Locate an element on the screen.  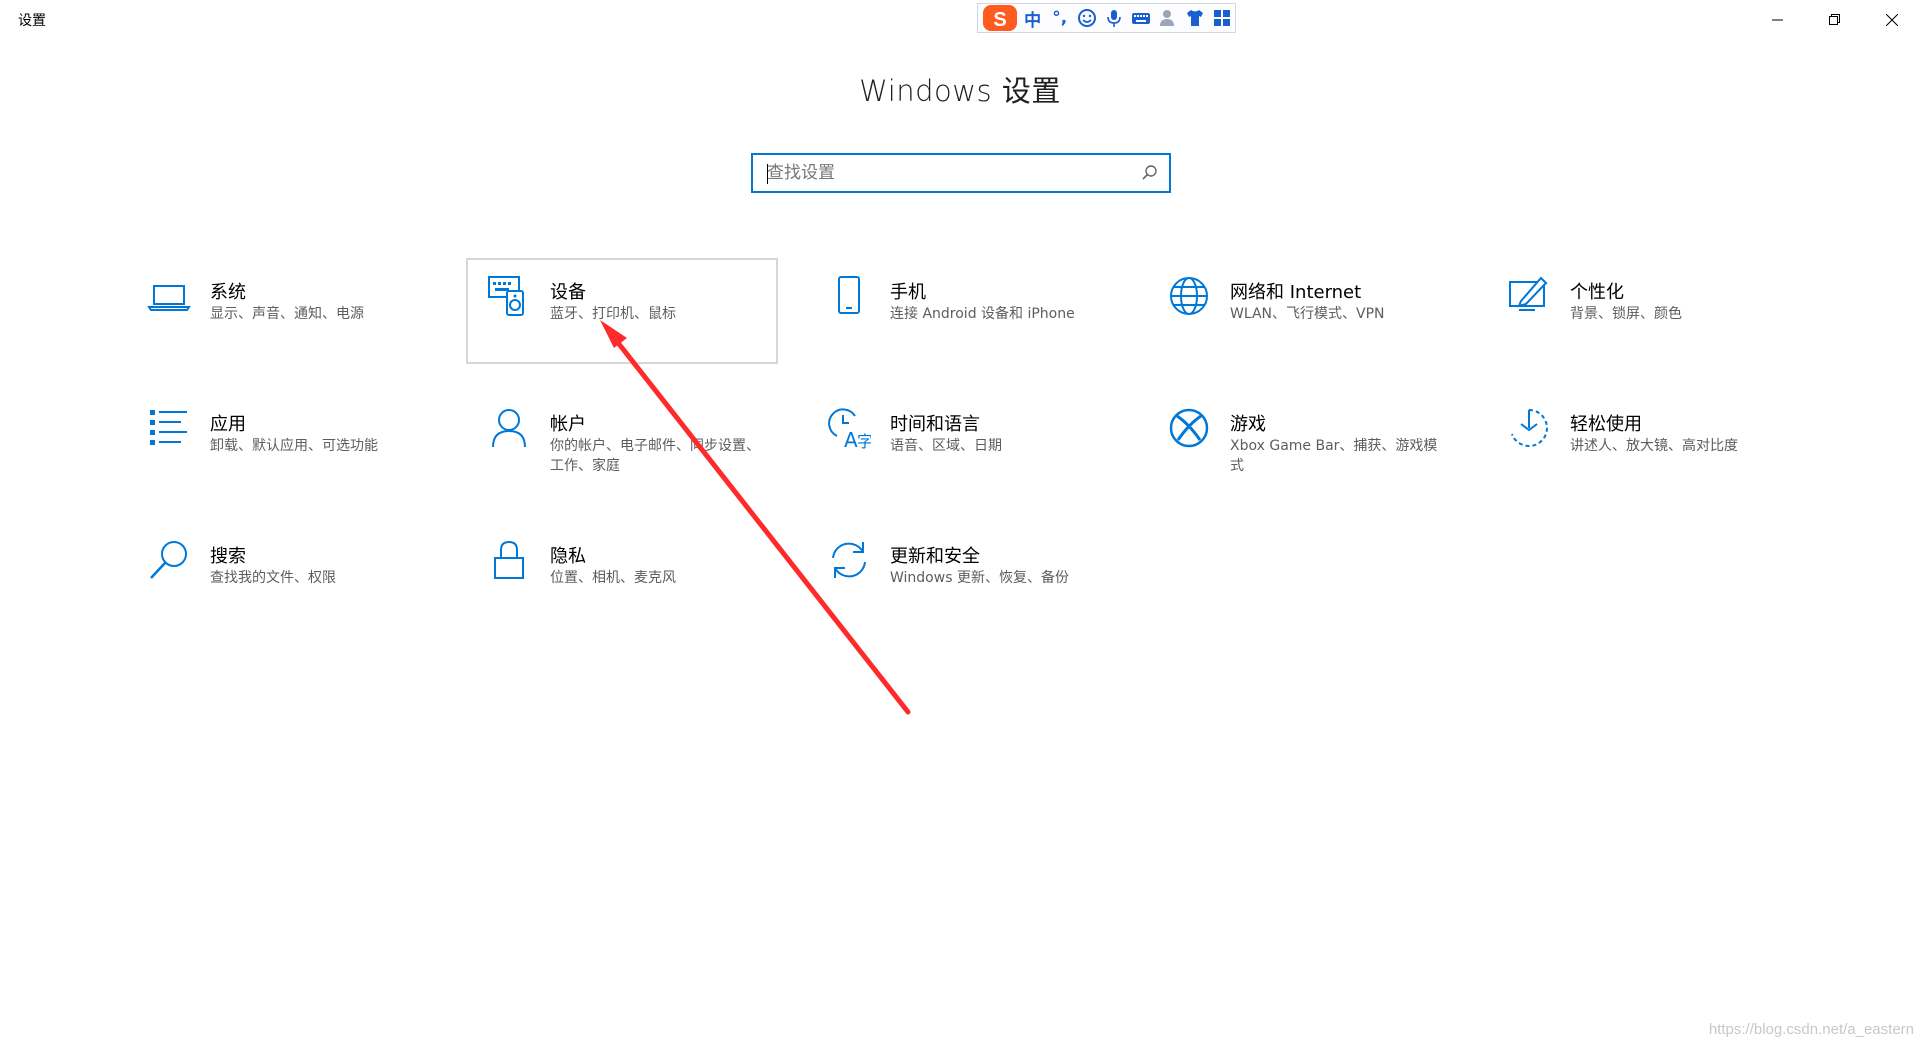
tile-update-security: 更新和安全 Windows 更新、恢复、备份 is located at coordinates (962, 575).